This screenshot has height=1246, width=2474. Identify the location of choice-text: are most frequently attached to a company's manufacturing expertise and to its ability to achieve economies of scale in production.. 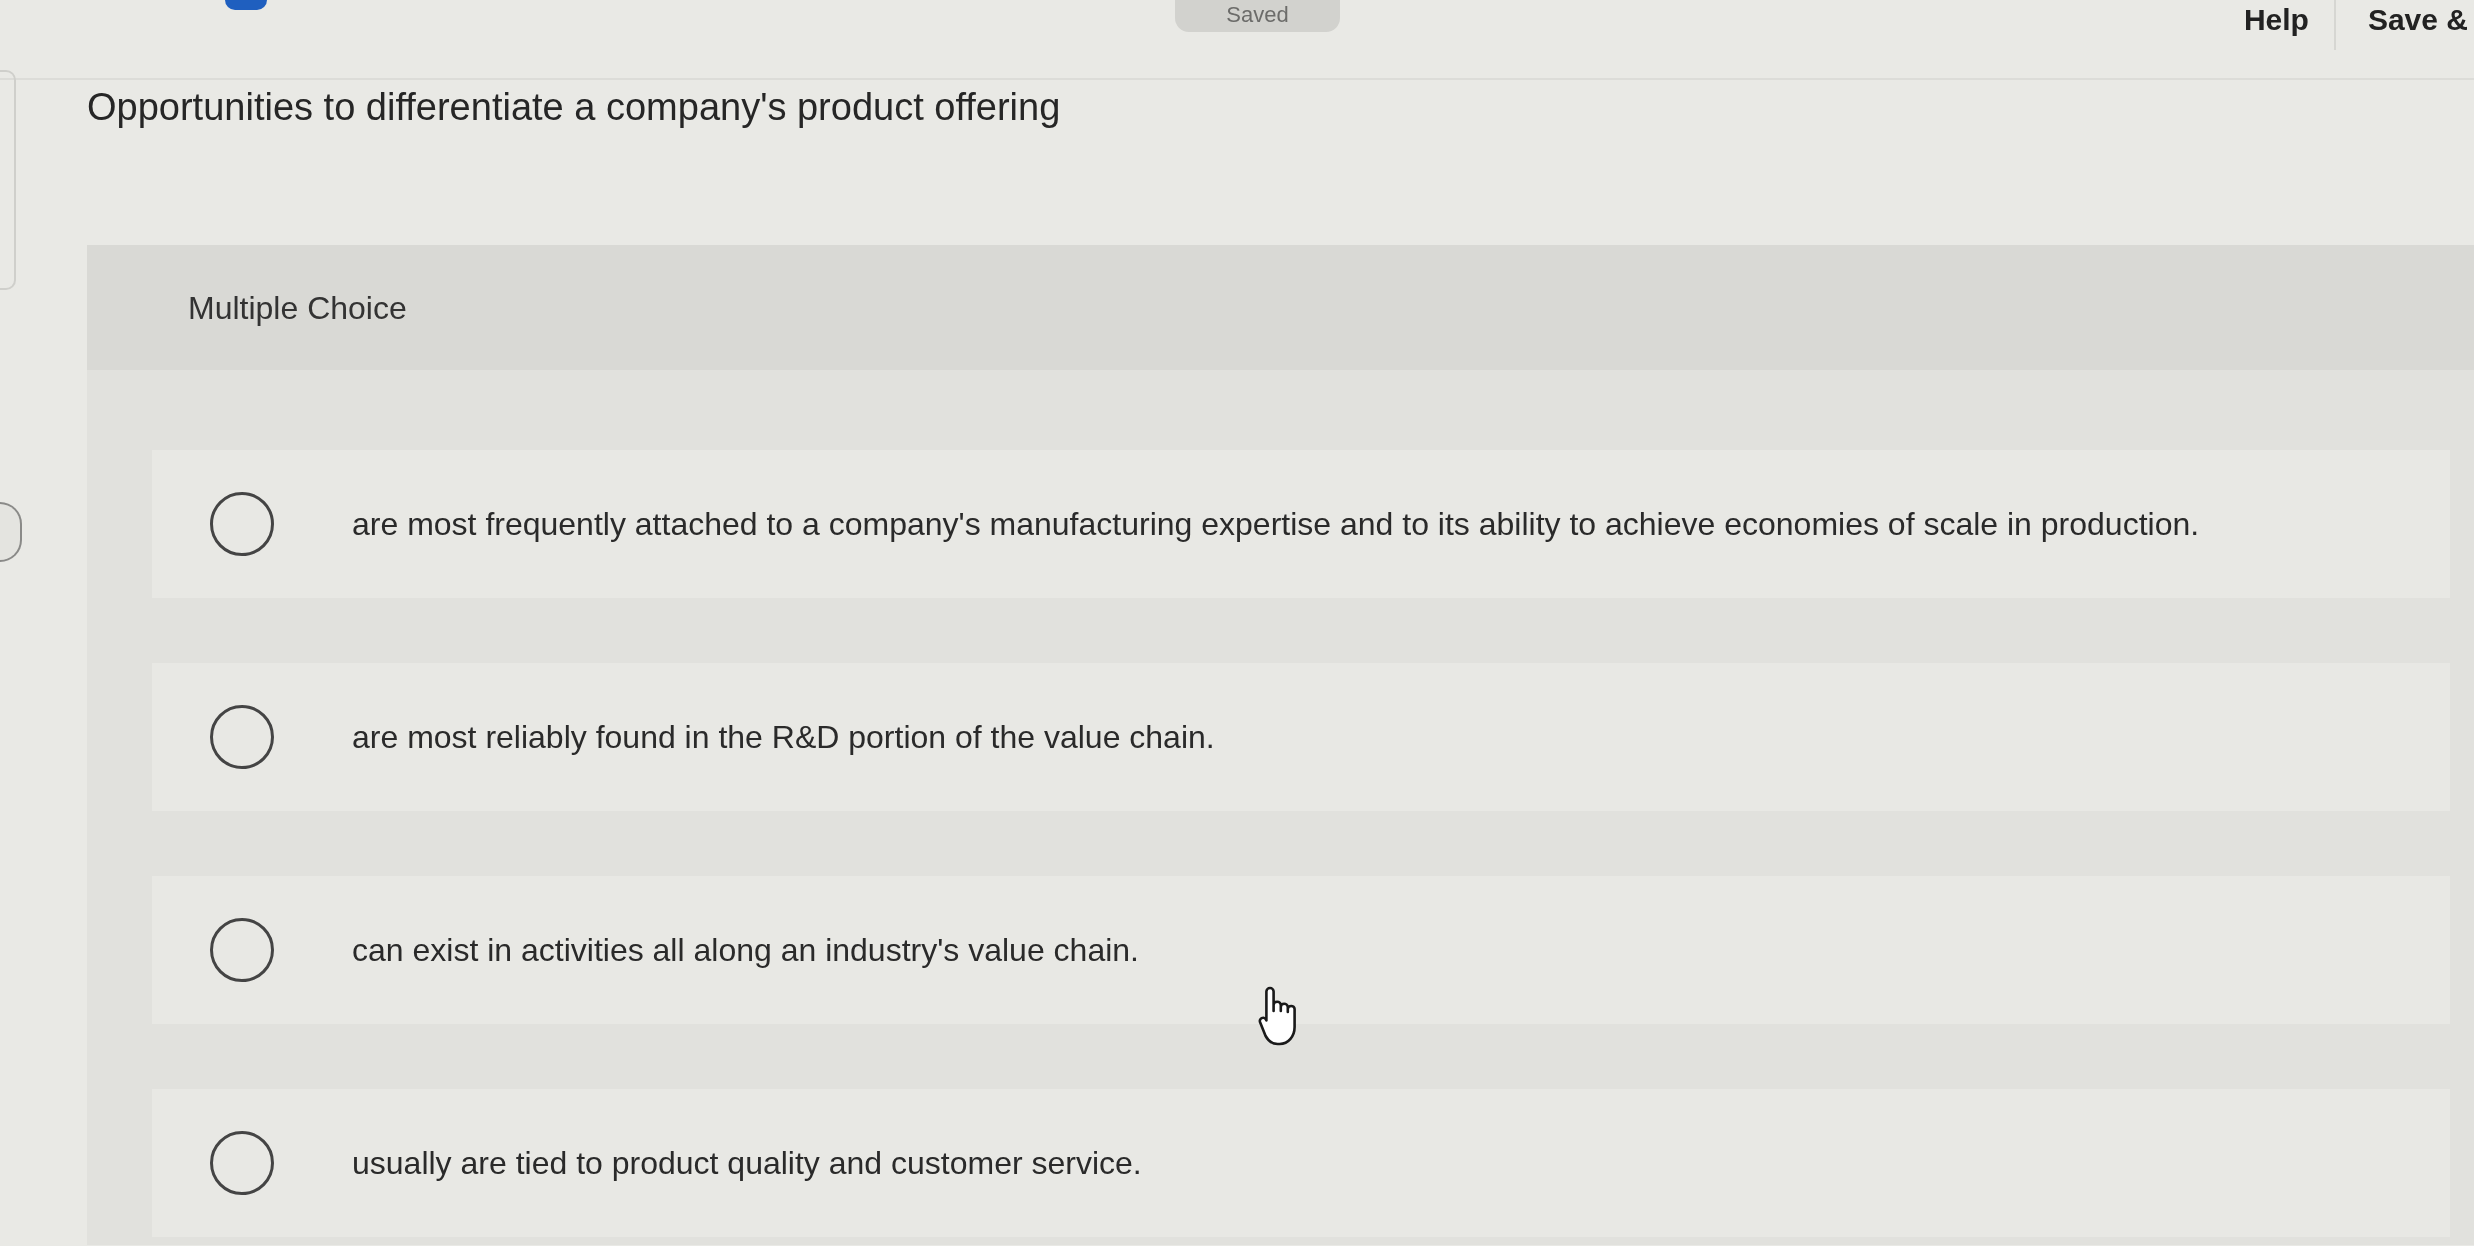
(1276, 524).